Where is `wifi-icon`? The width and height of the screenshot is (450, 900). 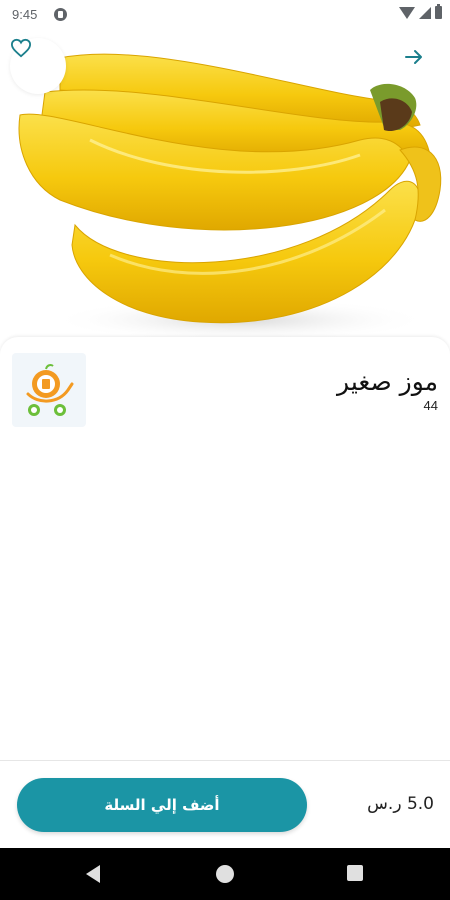 wifi-icon is located at coordinates (407, 12).